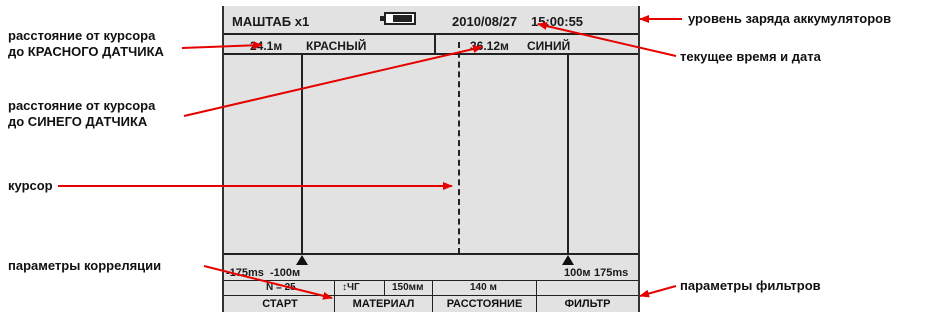  Describe the element at coordinates (268, 282) in the screenshot. I see `arrow-correlation` at that location.